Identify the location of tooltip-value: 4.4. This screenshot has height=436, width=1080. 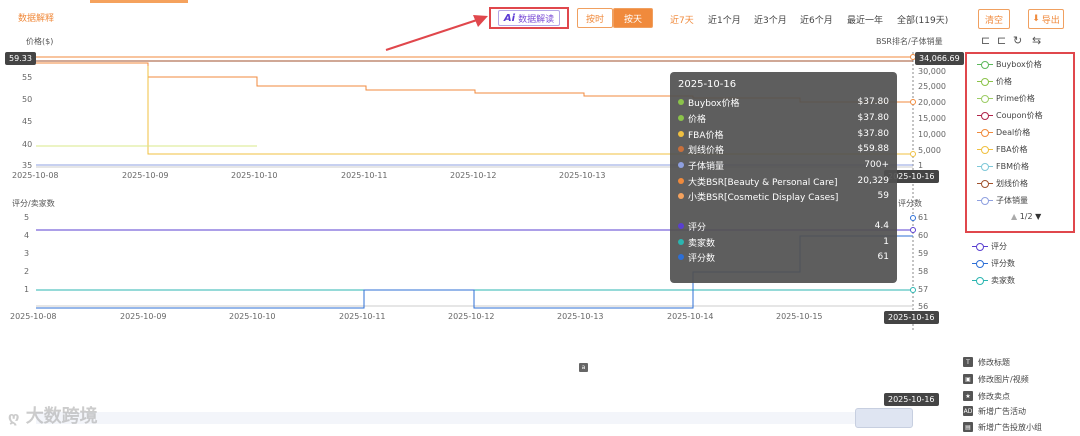
(881, 226).